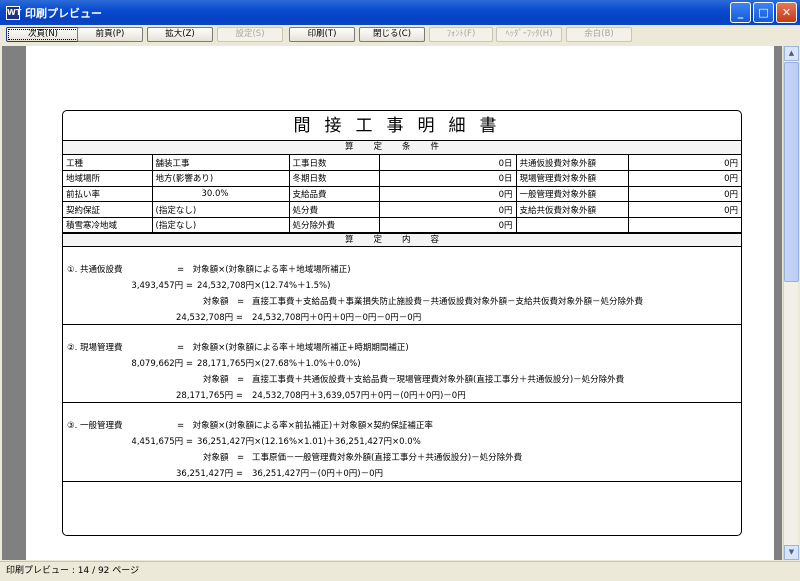 The width and height of the screenshot is (800, 581). I want to click on margin-button: 余白(B), so click(599, 34).